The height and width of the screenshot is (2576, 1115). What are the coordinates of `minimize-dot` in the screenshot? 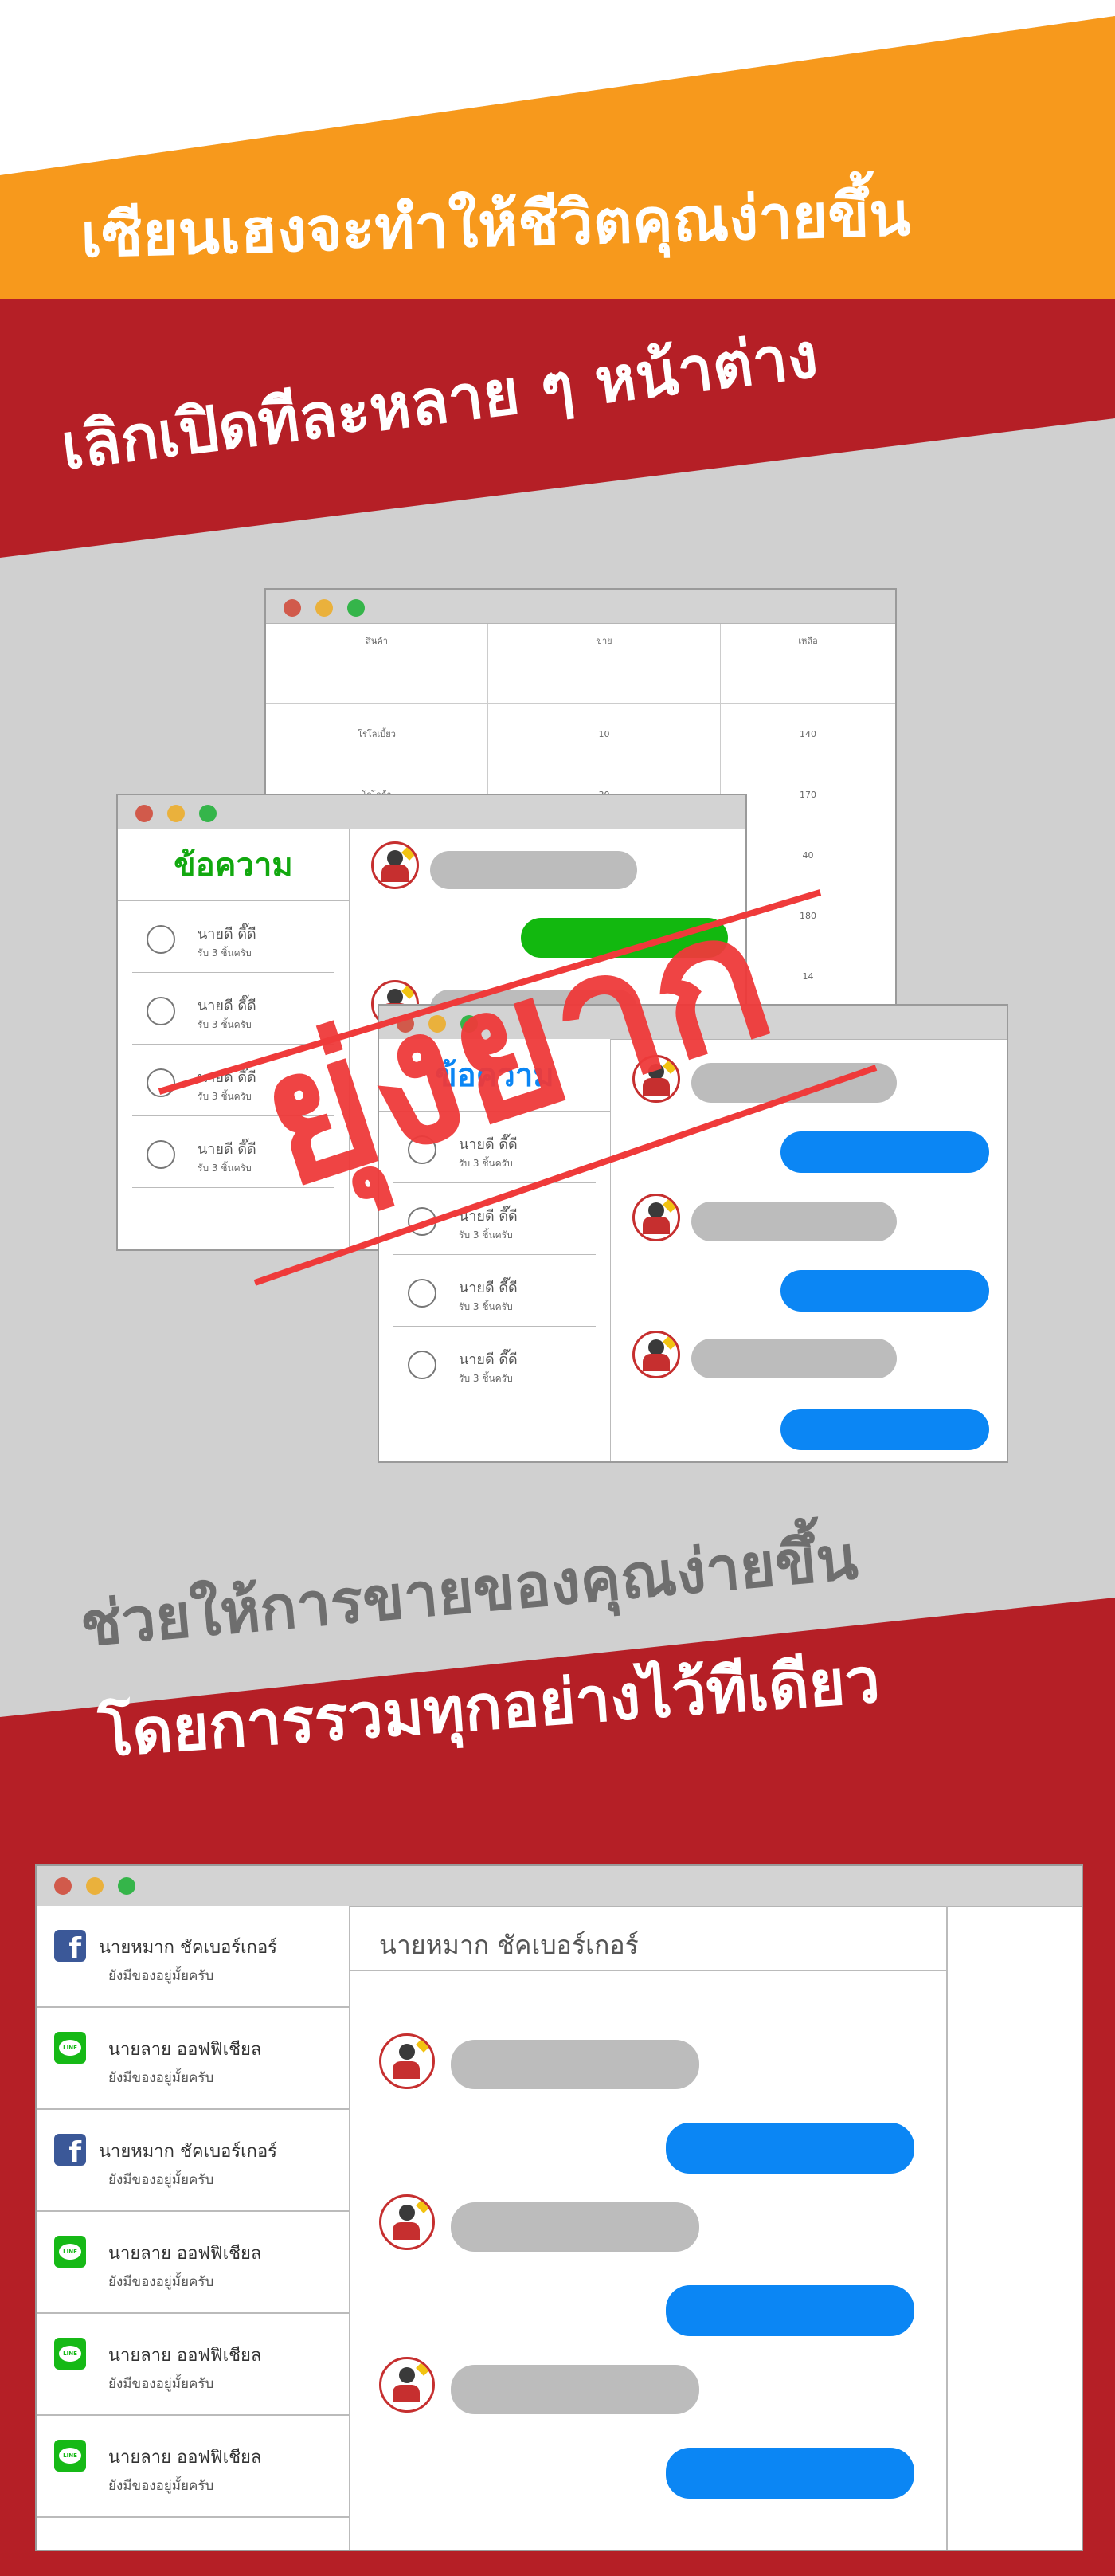 It's located at (95, 1886).